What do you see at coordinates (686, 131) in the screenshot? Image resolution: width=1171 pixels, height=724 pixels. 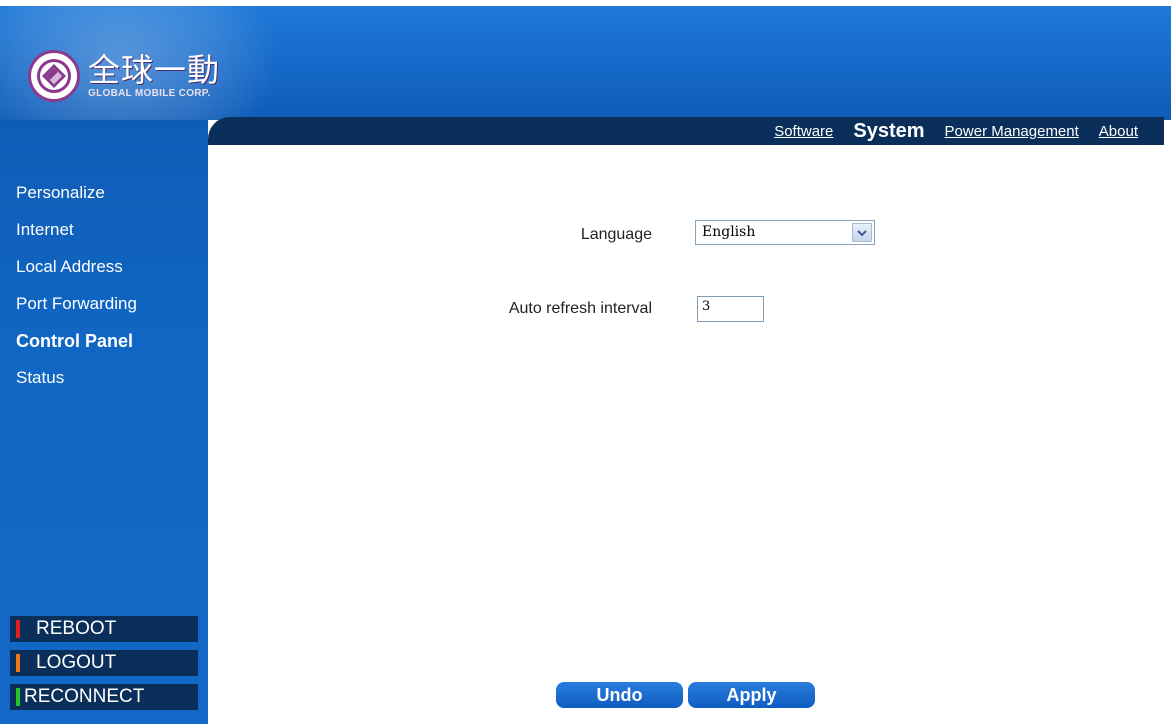 I see `top-navbar: Software System Power Management About` at bounding box center [686, 131].